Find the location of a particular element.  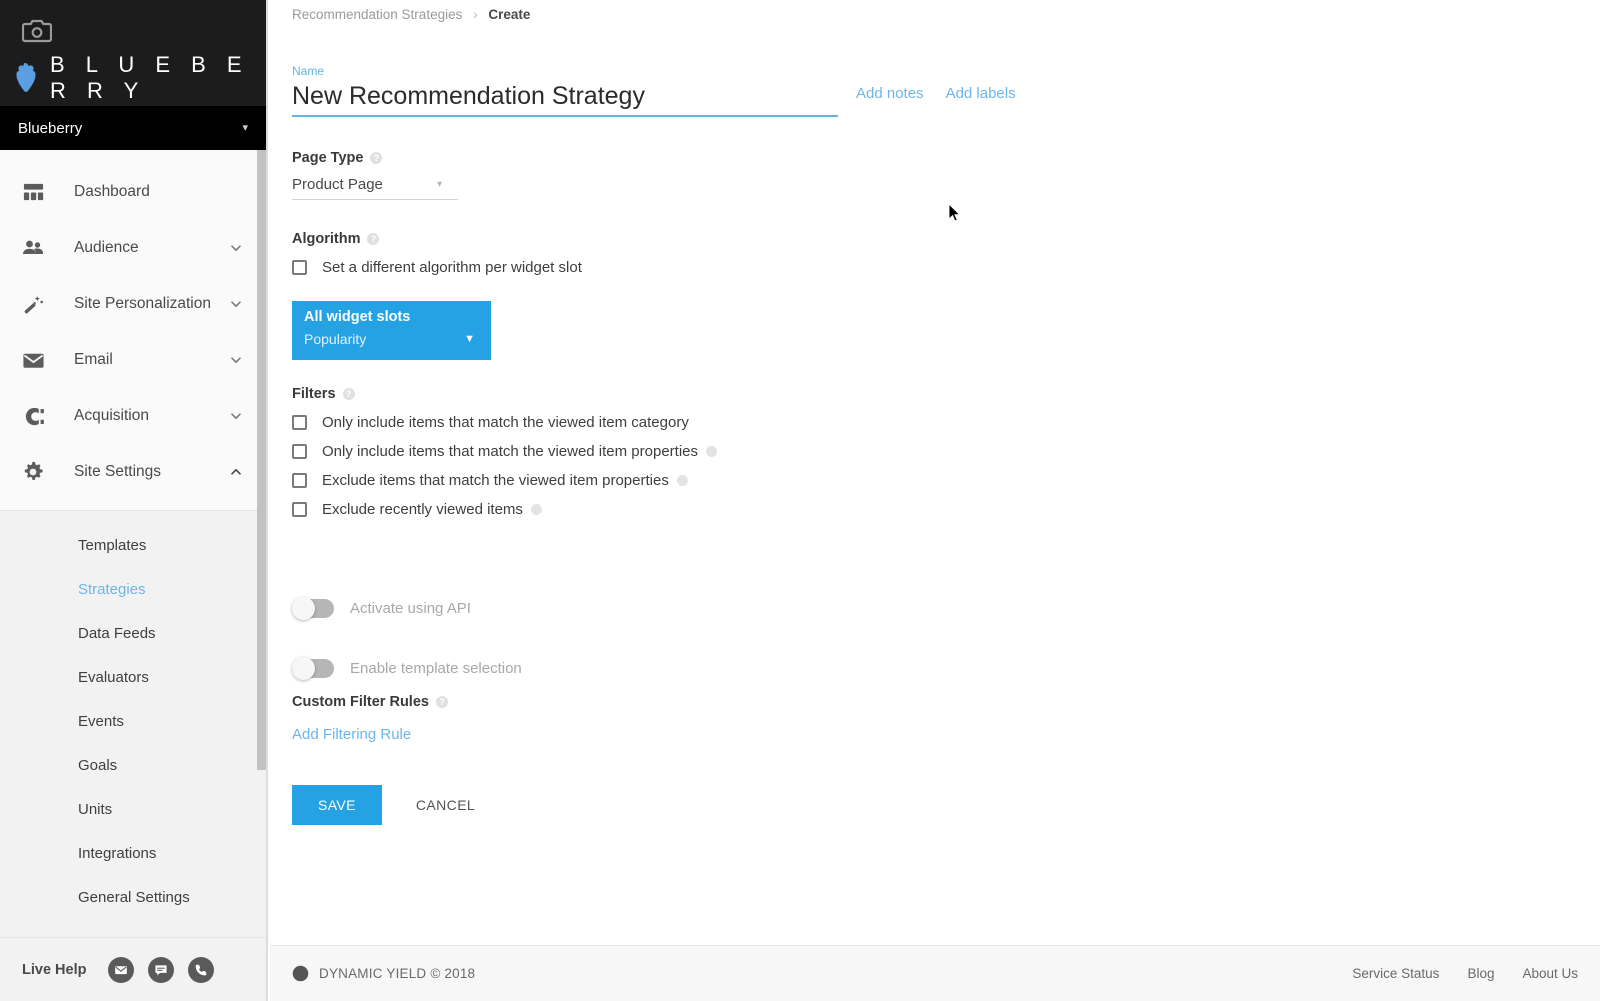

header-actions: Add notes Add labels is located at coordinates (936, 93).